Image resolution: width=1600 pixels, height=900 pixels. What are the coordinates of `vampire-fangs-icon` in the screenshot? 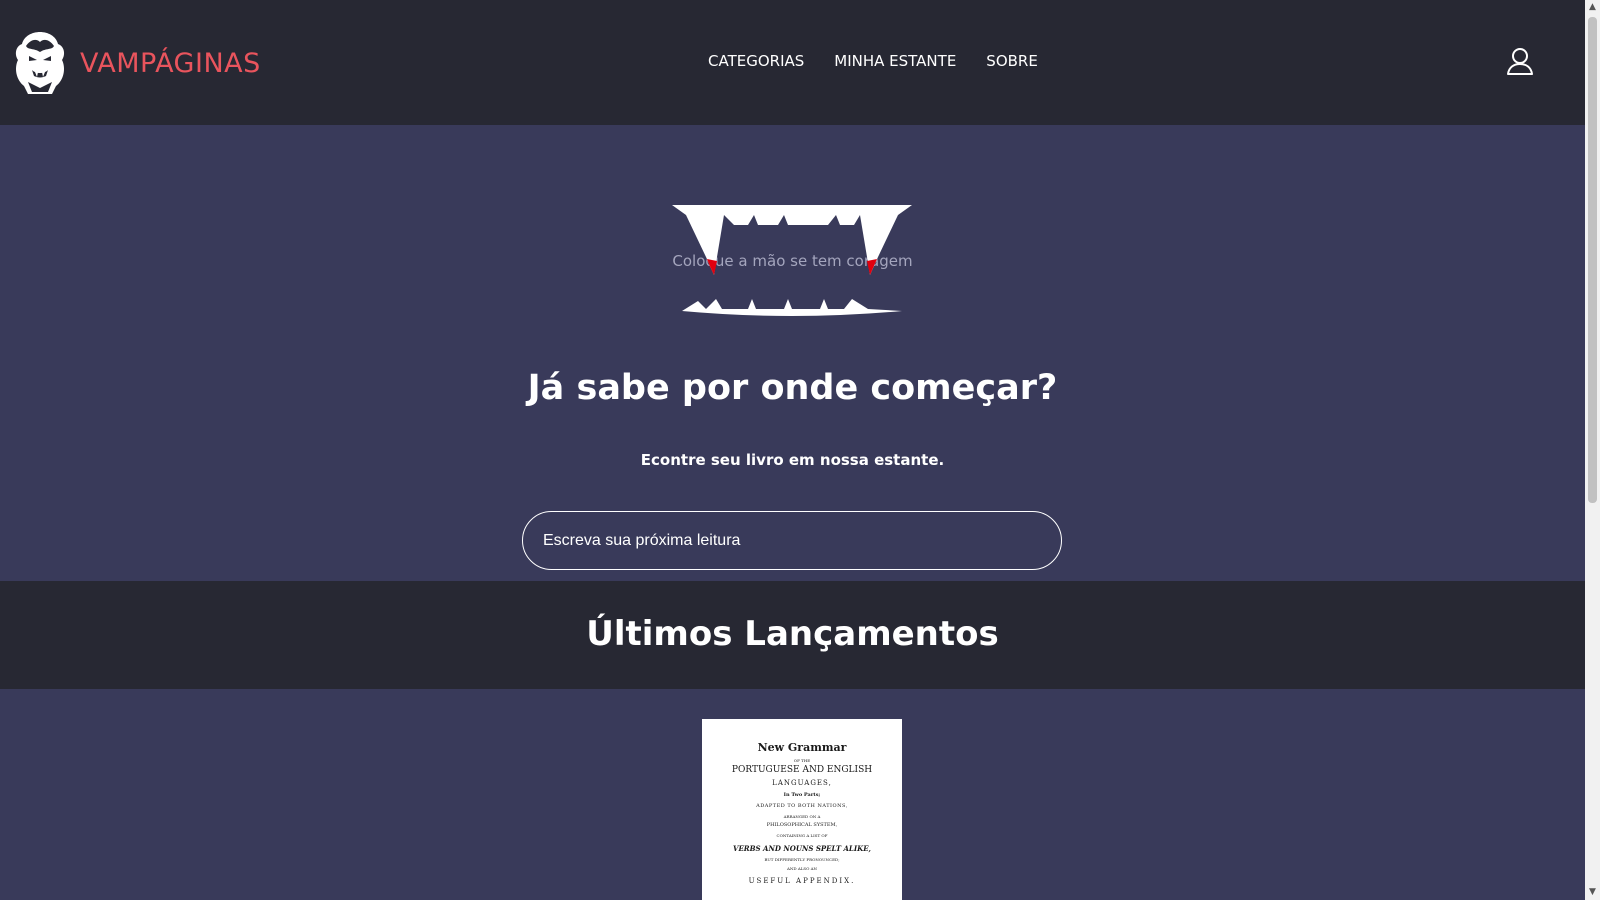 It's located at (792, 270).